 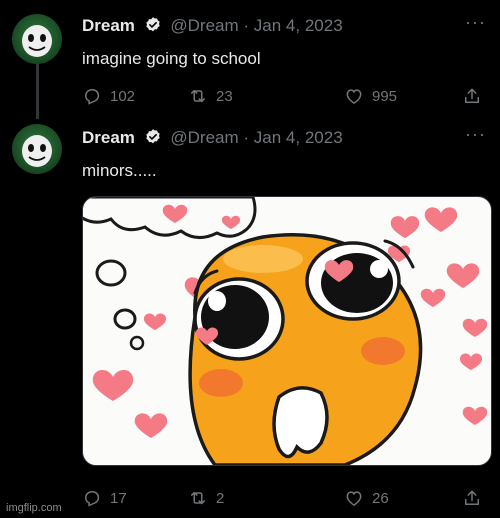 I want to click on like-count: 26, so click(x=380, y=498).